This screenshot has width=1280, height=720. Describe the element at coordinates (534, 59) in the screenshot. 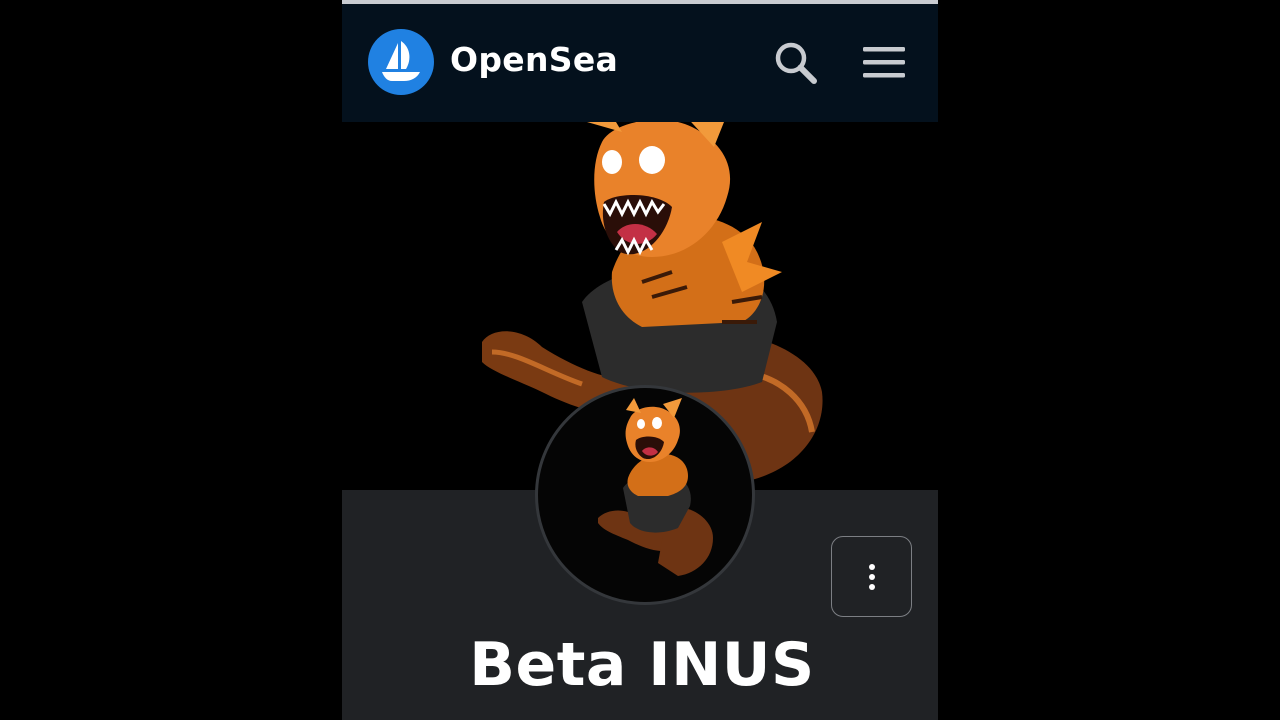

I see `brand-name: OpenSea` at that location.